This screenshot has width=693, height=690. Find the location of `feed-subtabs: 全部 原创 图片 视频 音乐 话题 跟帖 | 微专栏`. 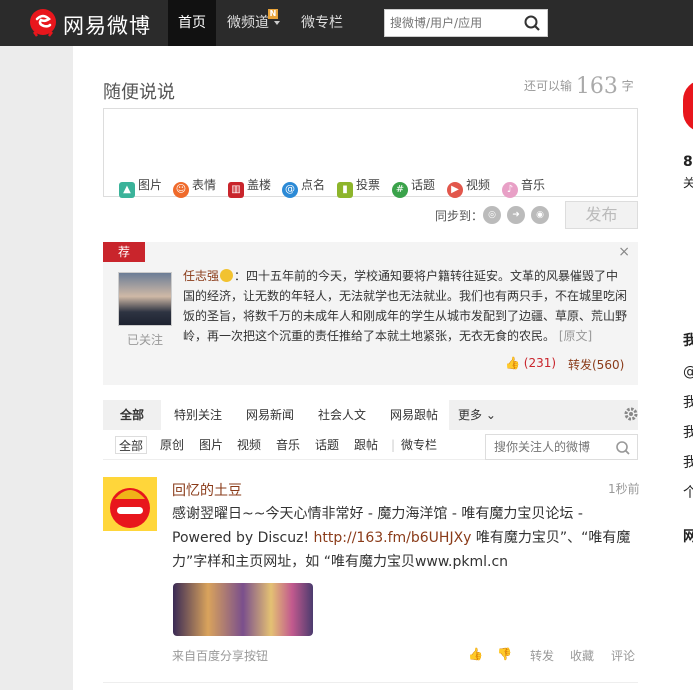

feed-subtabs: 全部 原创 图片 视频 音乐 话题 跟帖 | 微专栏 is located at coordinates (370, 445).